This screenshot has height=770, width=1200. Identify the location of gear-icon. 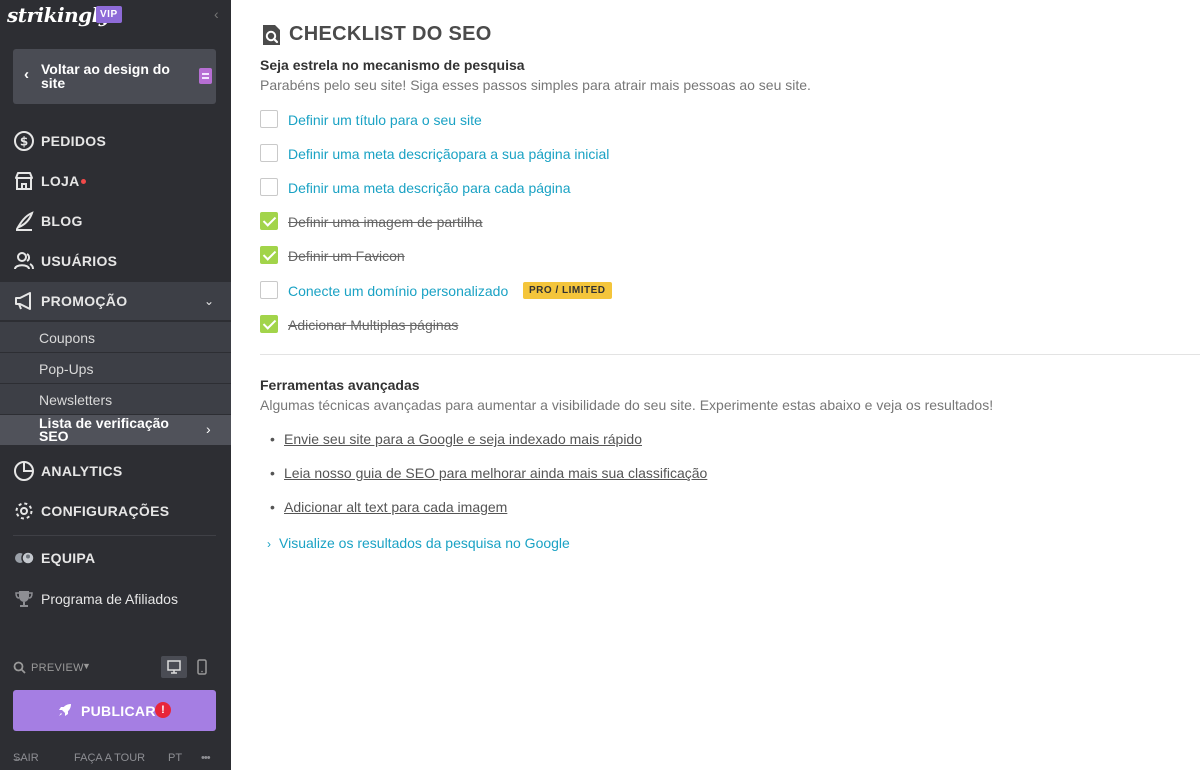
(24, 511).